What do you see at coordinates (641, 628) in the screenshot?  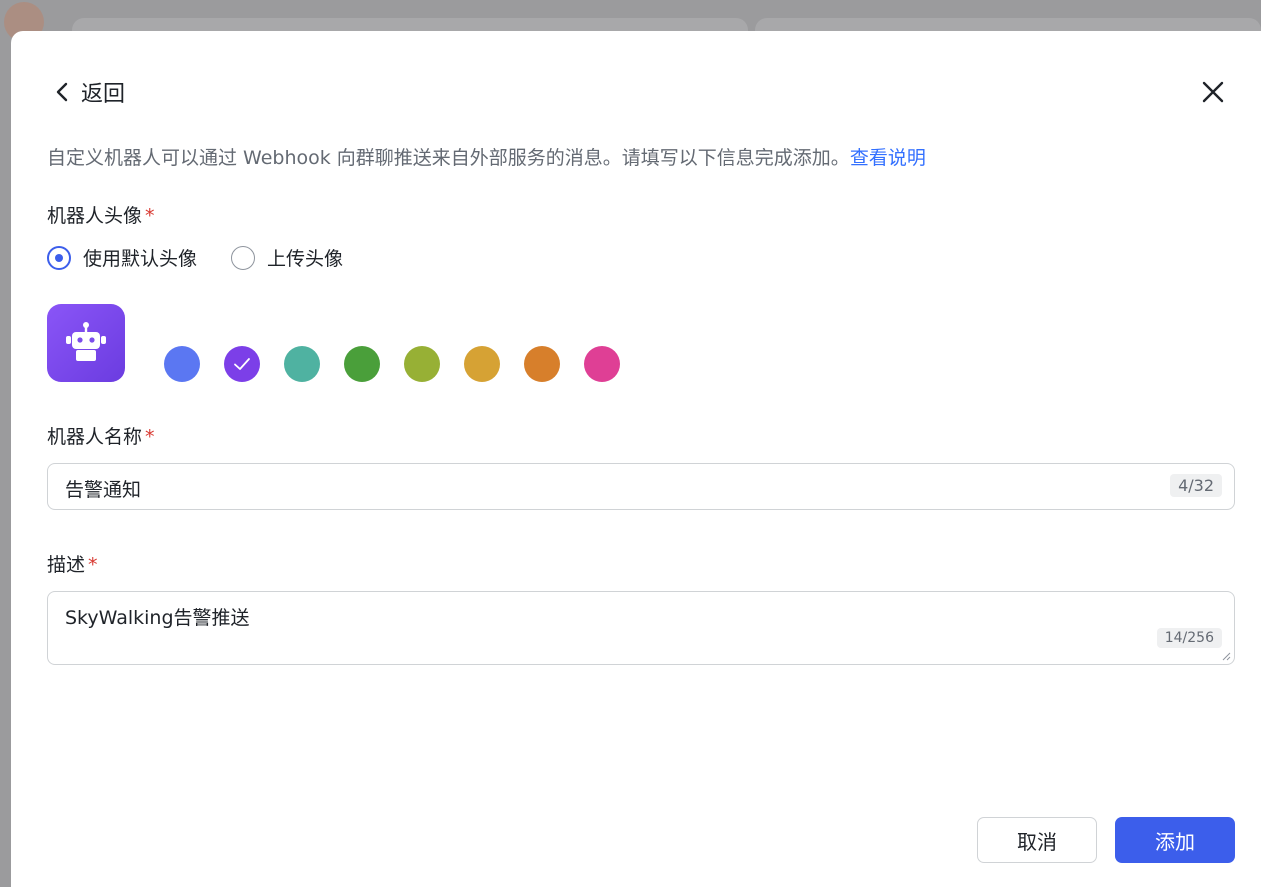 I see `description-textarea: SkyWalking告警推送 14/256` at bounding box center [641, 628].